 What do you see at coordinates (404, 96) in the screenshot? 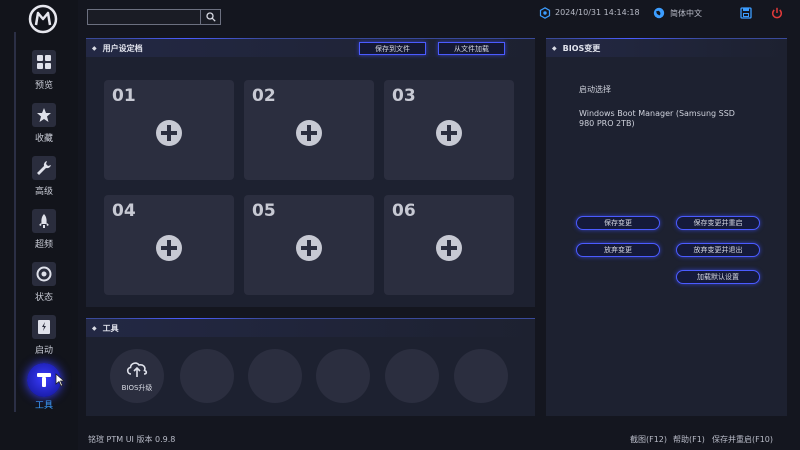
I see `slot-number: 03` at bounding box center [404, 96].